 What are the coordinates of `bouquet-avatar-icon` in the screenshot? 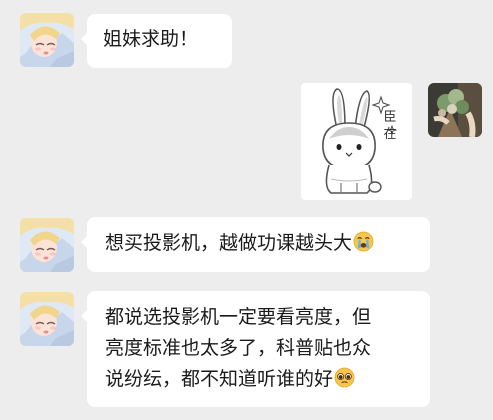 It's located at (455, 110).